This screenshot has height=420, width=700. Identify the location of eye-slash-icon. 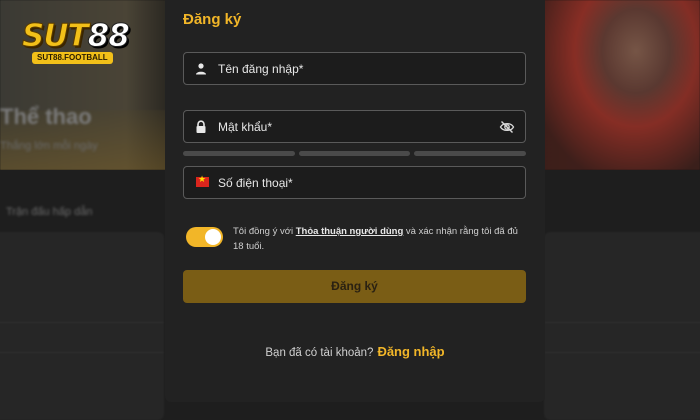
(507, 127).